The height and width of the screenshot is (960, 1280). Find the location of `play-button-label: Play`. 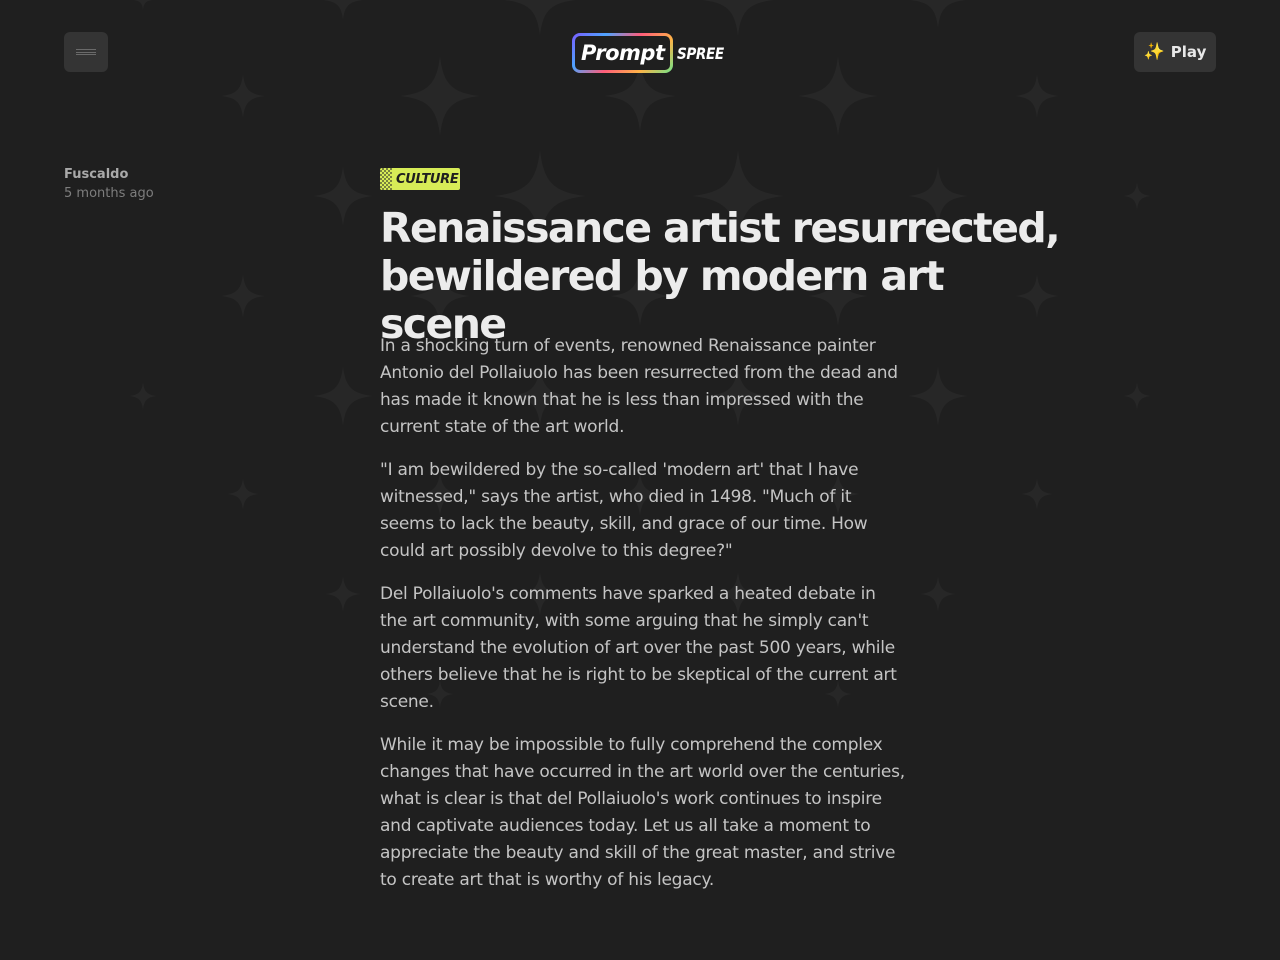

play-button-label: Play is located at coordinates (1188, 52).